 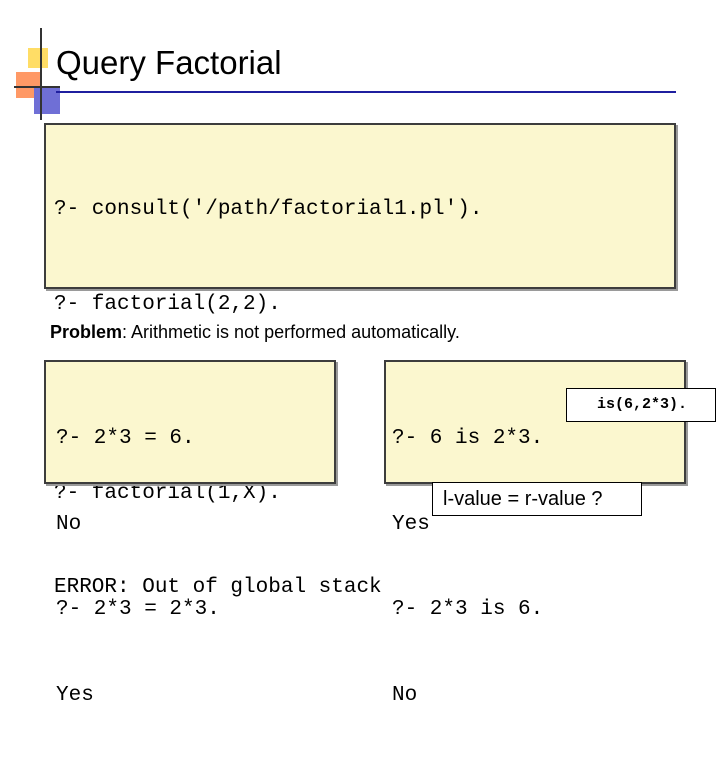 I want to click on code-line: ?- 2*3 is 6., so click(x=468, y=609).